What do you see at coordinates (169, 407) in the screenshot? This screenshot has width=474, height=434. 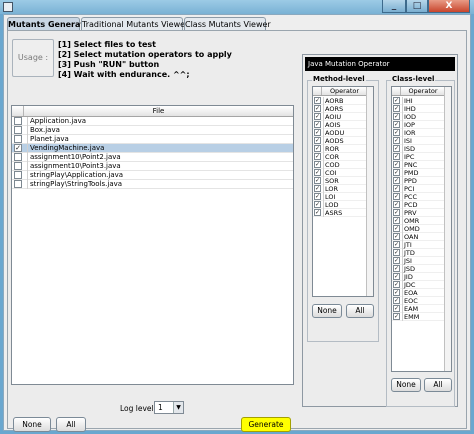 I see `log-level-select: 1 ▼` at bounding box center [169, 407].